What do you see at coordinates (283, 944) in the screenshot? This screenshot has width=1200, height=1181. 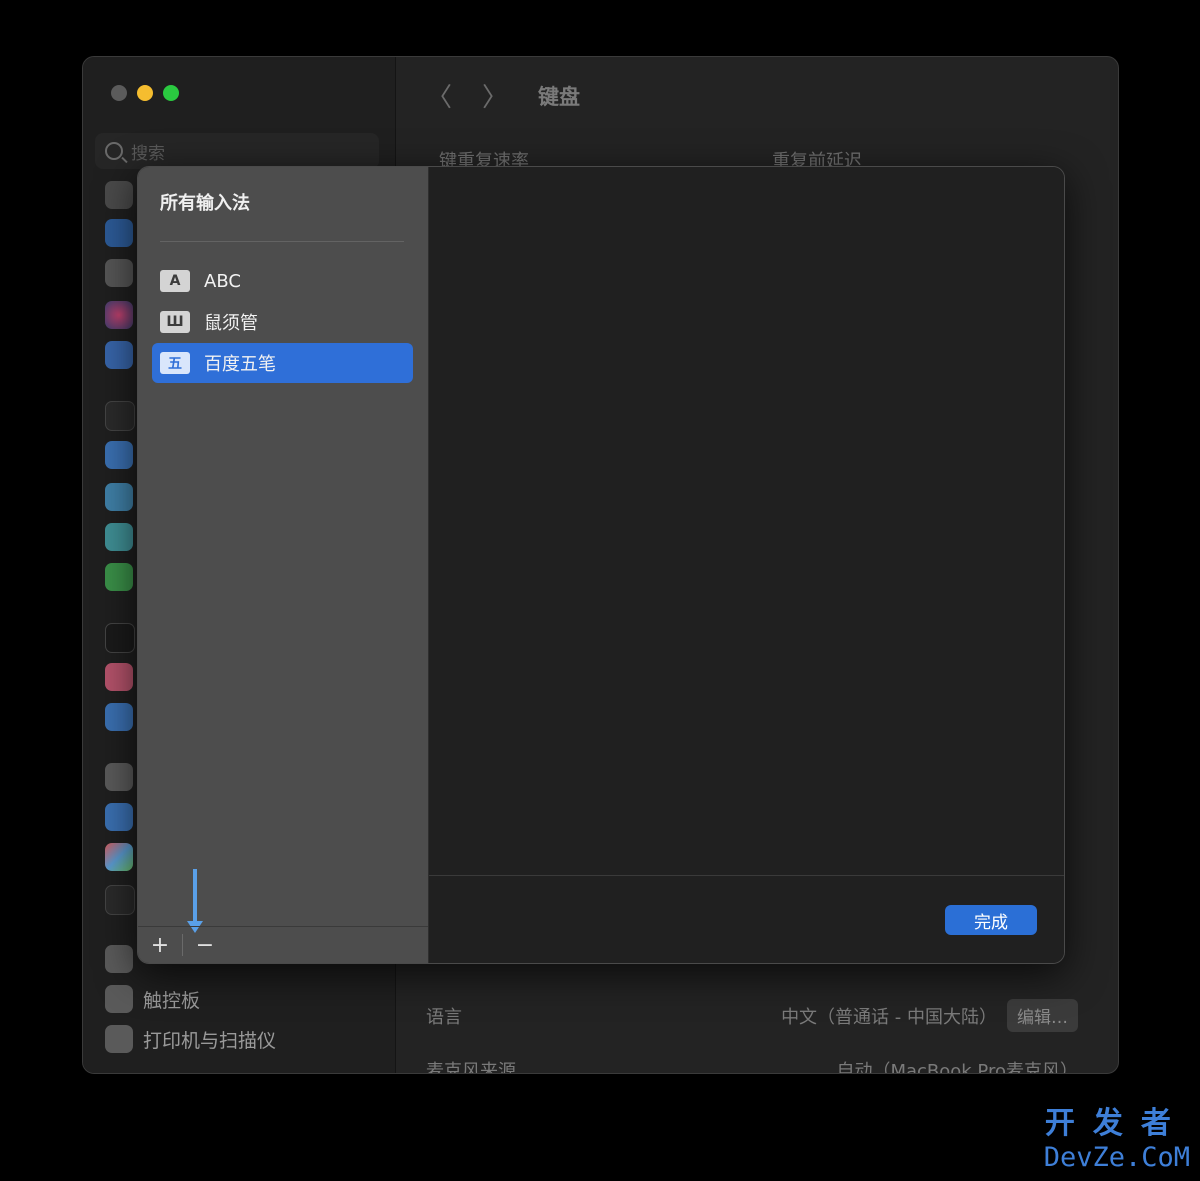 I see `list-footer: + −` at bounding box center [283, 944].